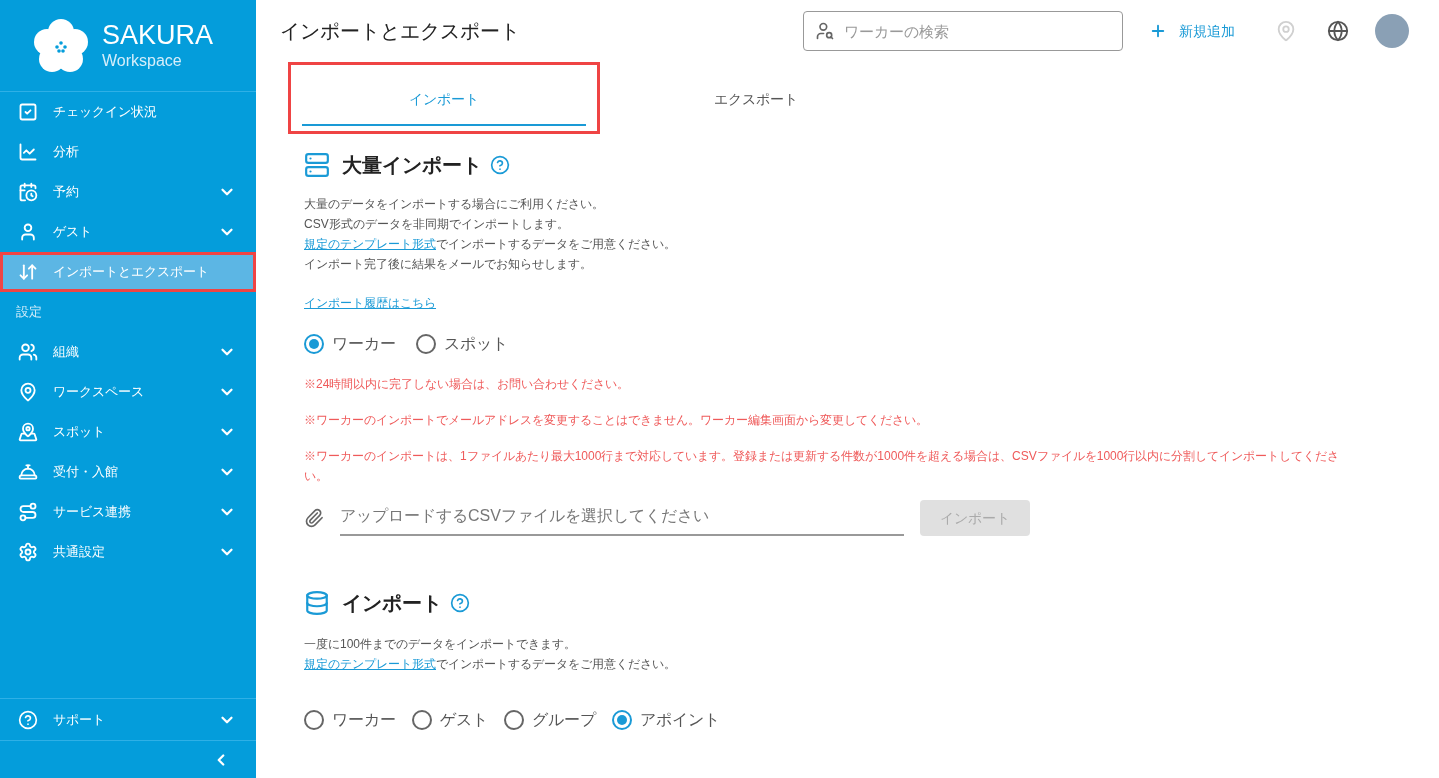 This screenshot has width=1439, height=778. I want to click on sidebar-item: ゲスト, so click(128, 232).